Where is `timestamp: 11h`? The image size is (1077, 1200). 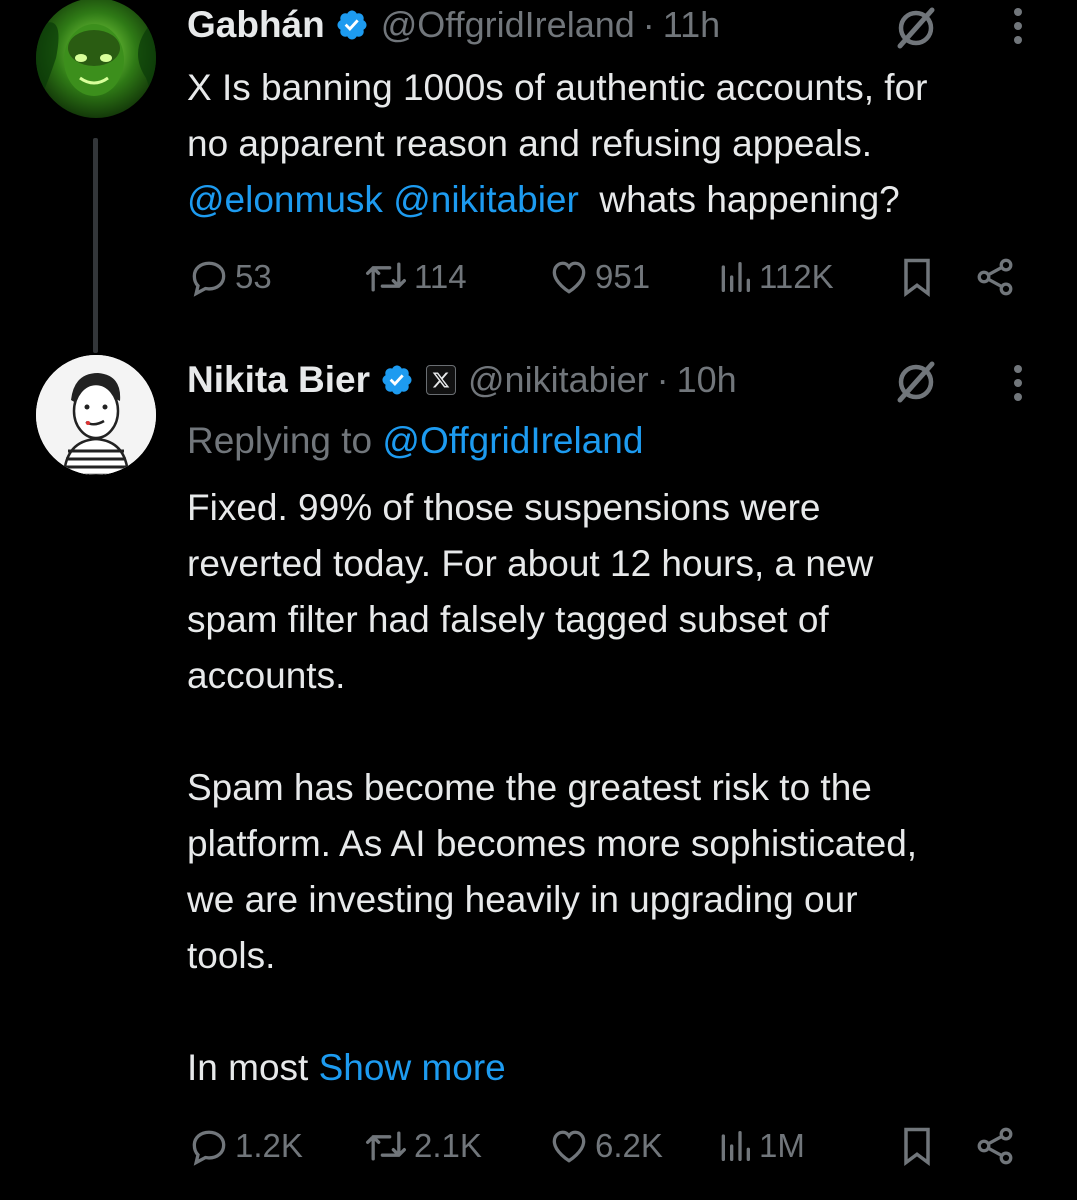
timestamp: 11h is located at coordinates (691, 25).